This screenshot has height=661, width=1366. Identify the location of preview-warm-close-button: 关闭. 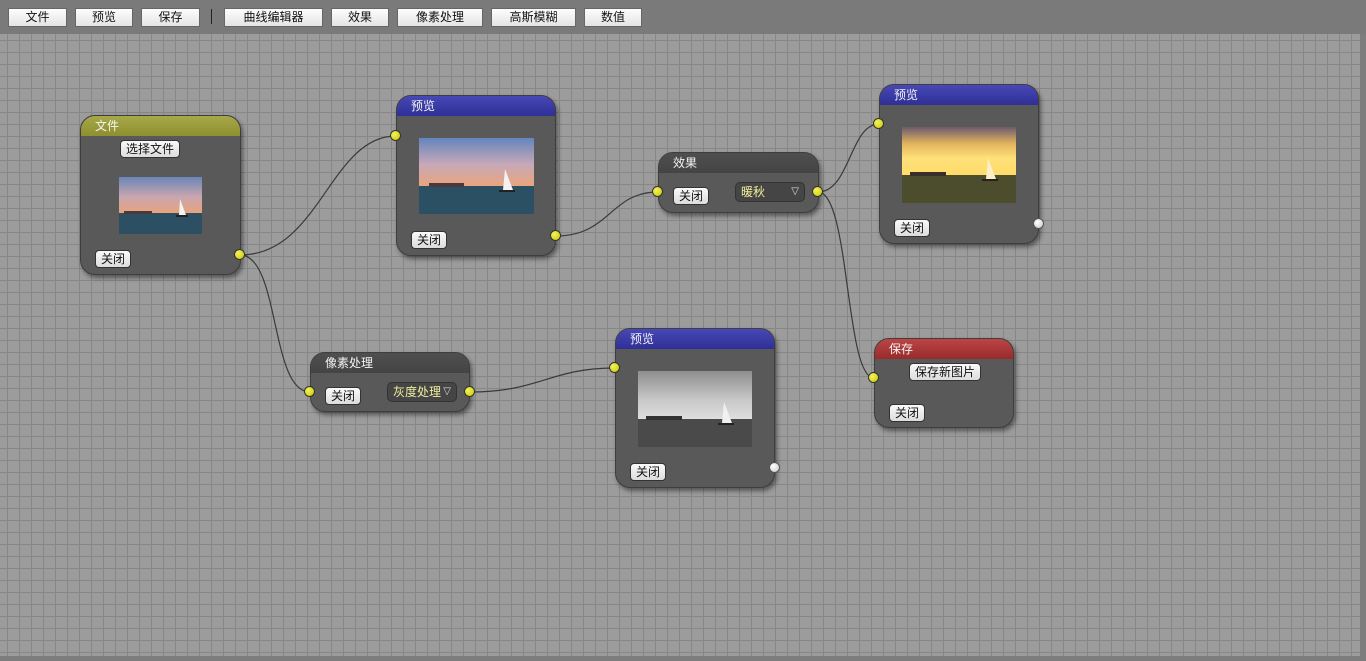
(912, 228).